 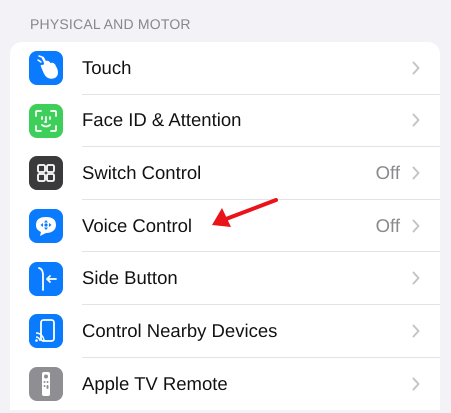 What do you see at coordinates (46, 383) in the screenshot?
I see `remote-icon` at bounding box center [46, 383].